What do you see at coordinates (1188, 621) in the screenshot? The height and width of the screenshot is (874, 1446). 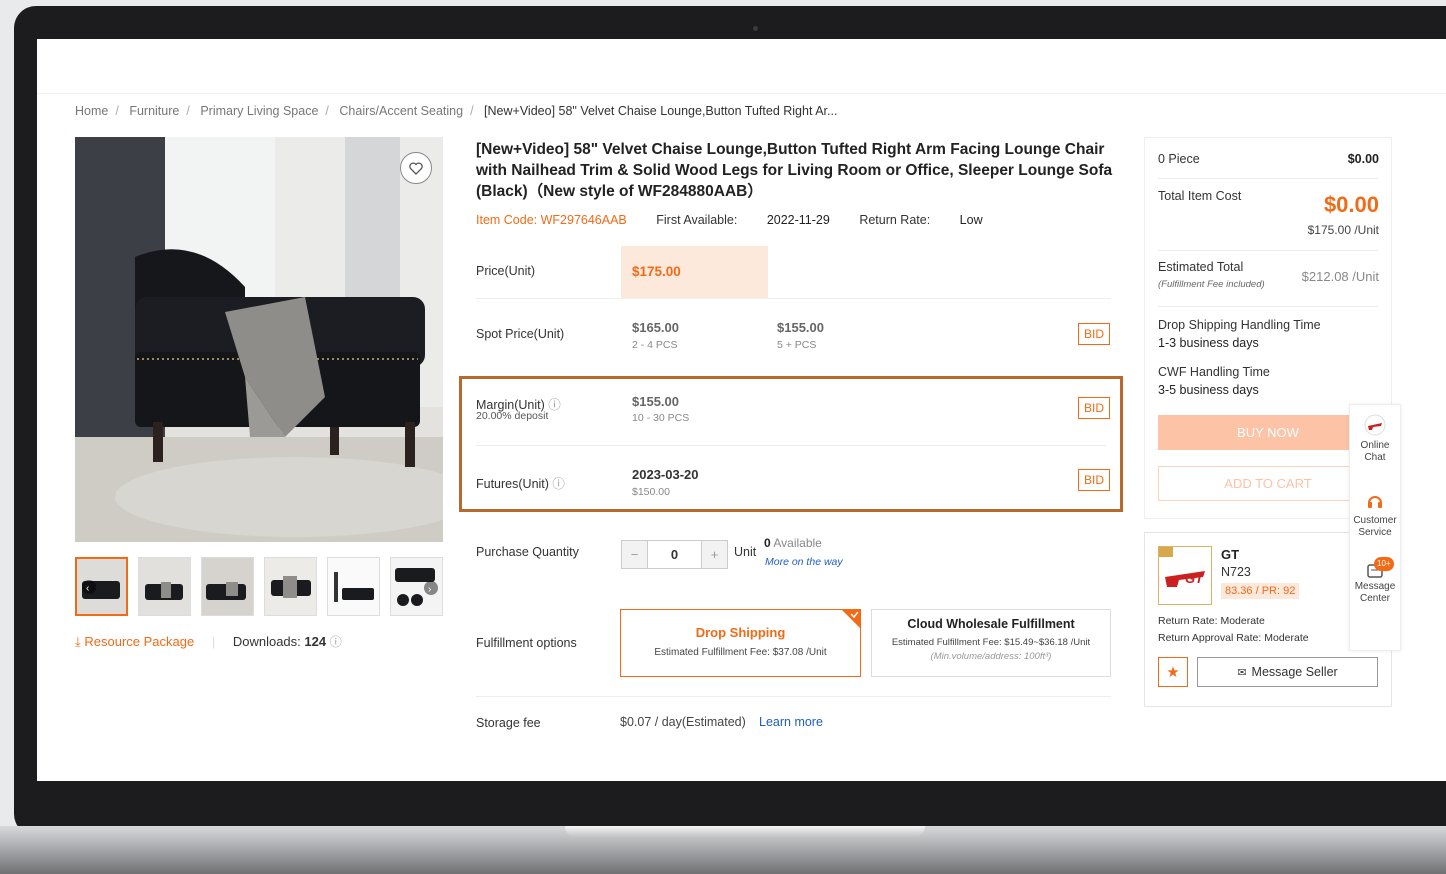 I see `seller-return-rate-label: Return Rate:` at bounding box center [1188, 621].